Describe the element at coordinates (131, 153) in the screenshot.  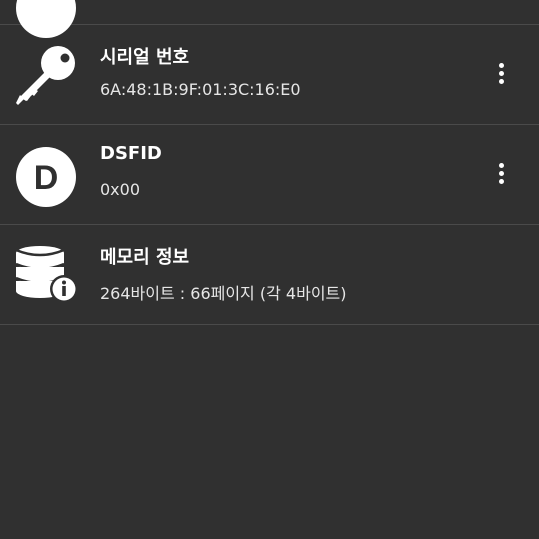
I see `dsfid-title: DSFID` at that location.